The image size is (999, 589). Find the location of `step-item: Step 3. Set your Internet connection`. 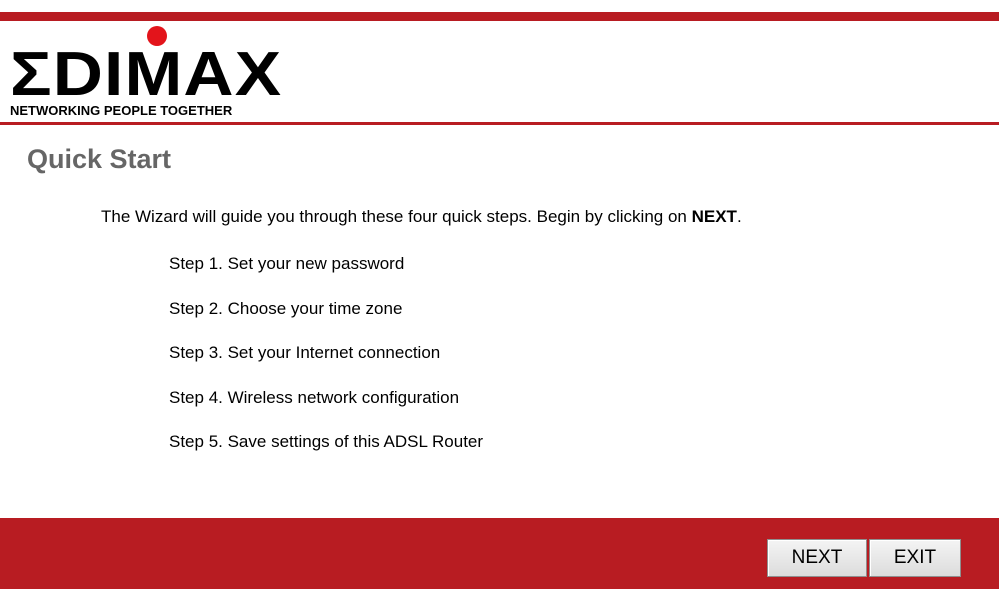

step-item: Step 3. Set your Internet connection is located at coordinates (305, 352).